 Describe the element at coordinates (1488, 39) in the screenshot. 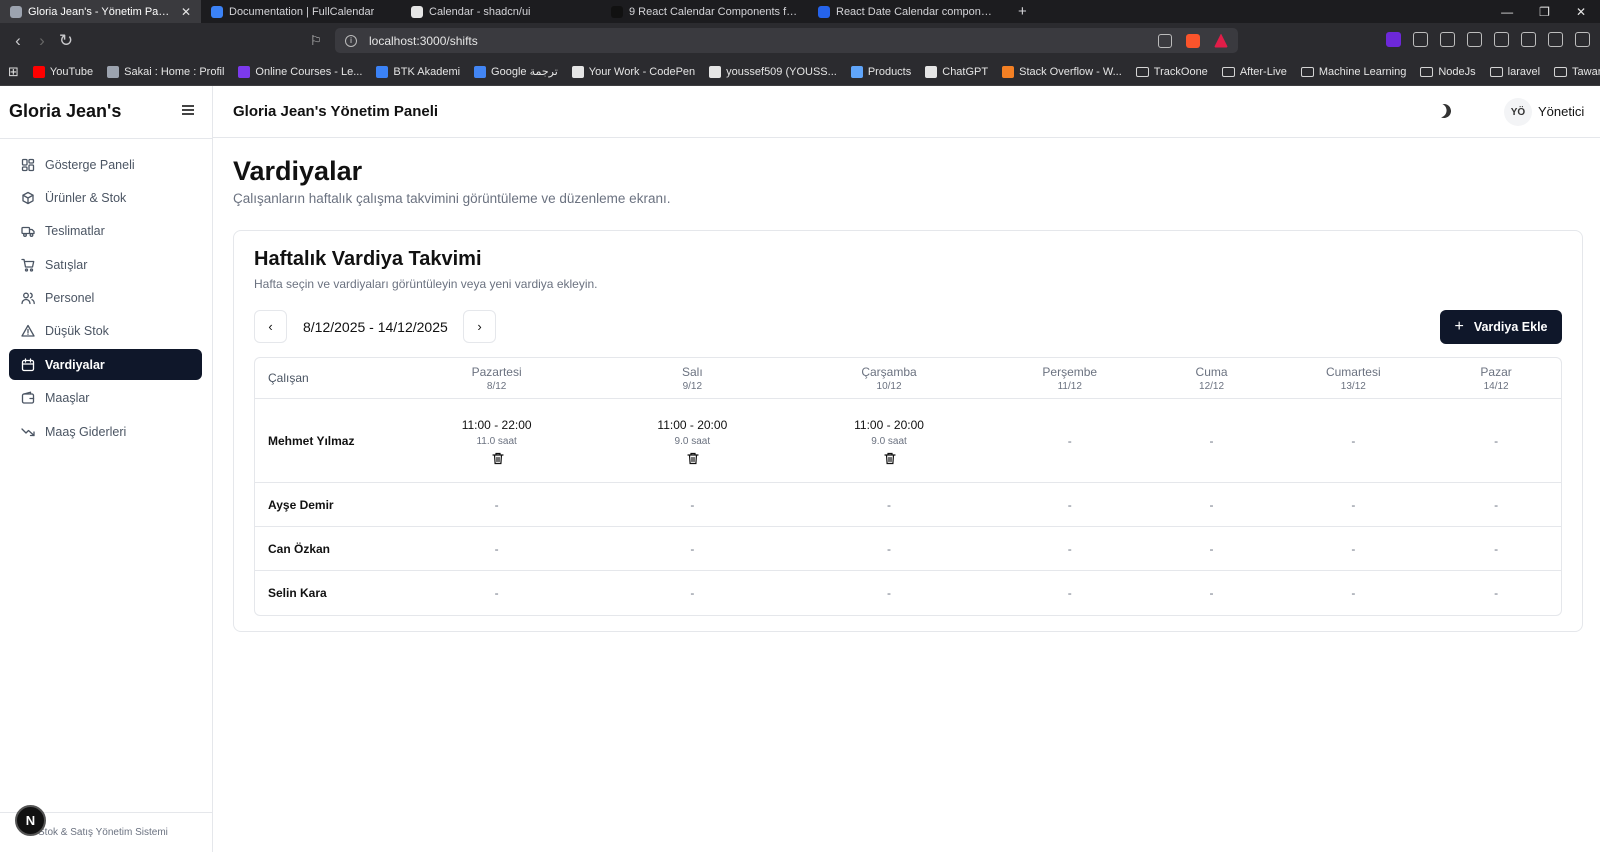

I see `extensions-bar` at that location.